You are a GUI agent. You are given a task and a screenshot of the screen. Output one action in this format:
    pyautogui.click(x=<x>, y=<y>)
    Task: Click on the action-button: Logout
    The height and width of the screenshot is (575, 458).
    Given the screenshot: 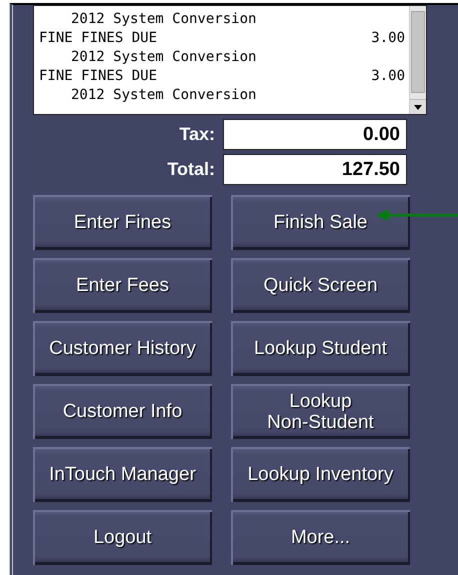 What is the action you would take?
    pyautogui.click(x=122, y=537)
    